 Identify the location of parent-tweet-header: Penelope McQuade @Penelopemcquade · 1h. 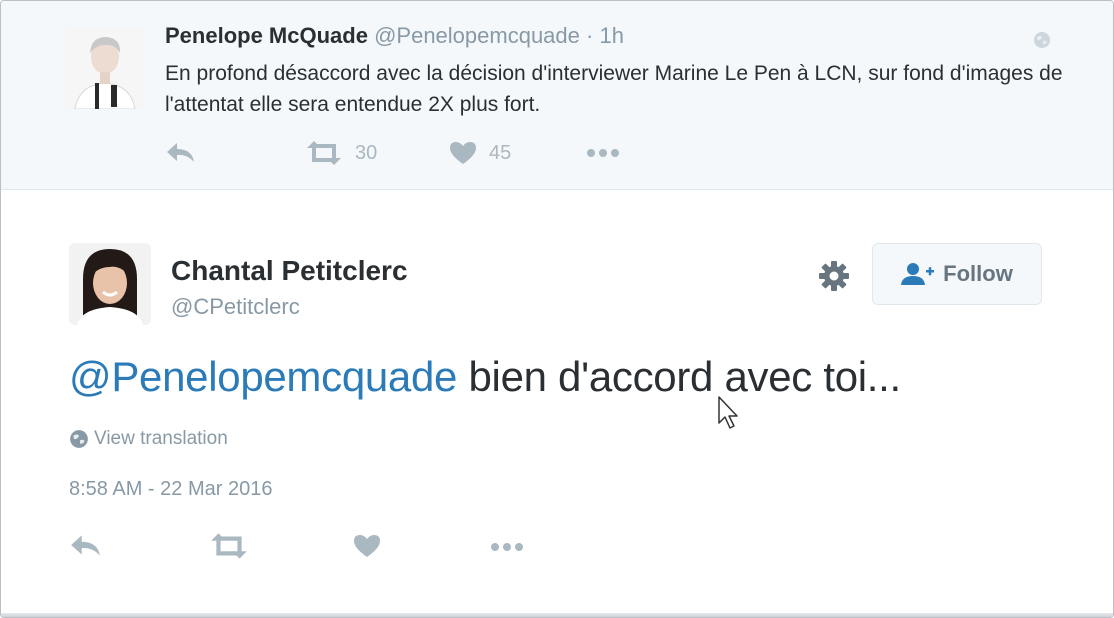
(394, 36).